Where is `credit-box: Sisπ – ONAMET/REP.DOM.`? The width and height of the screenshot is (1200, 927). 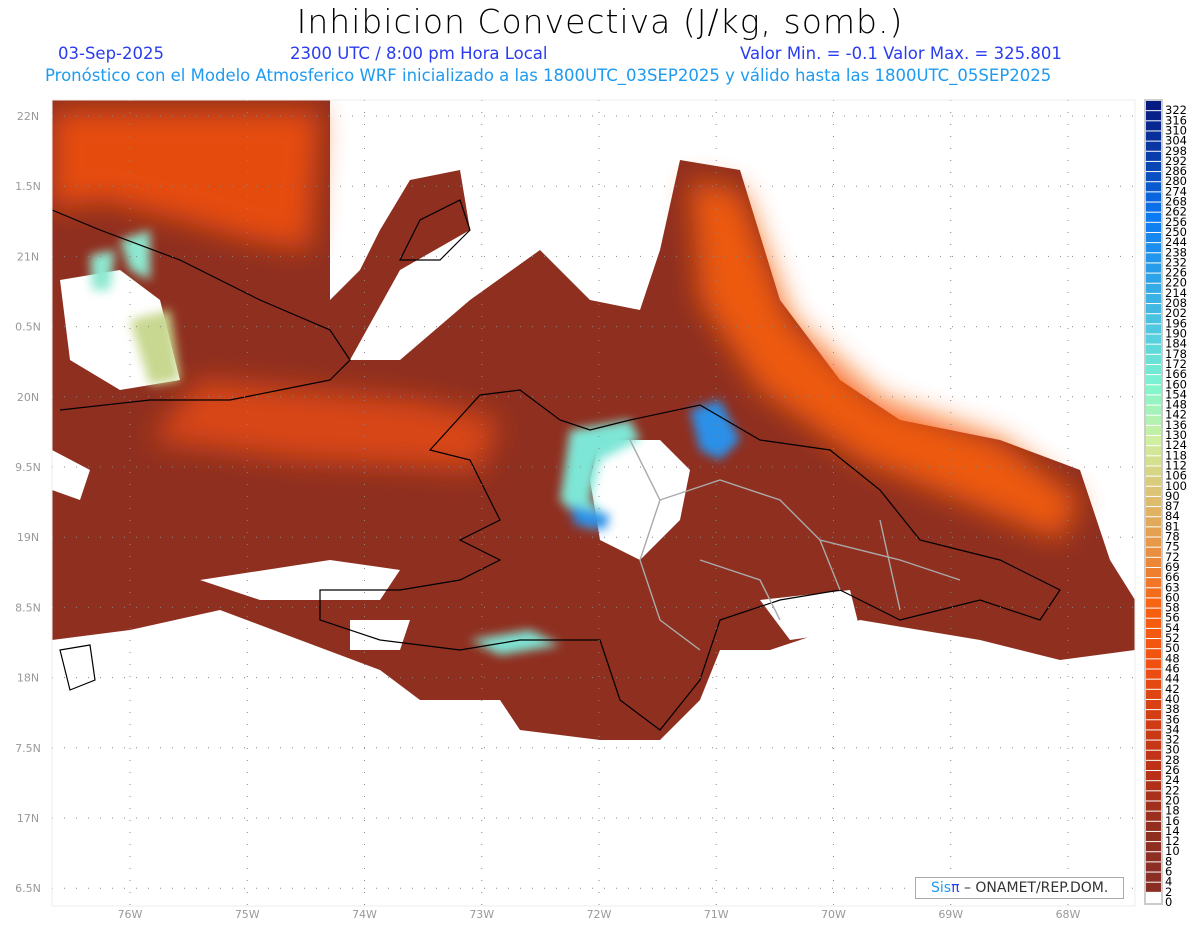
credit-box: Sisπ – ONAMET/REP.DOM. is located at coordinates (1019, 888).